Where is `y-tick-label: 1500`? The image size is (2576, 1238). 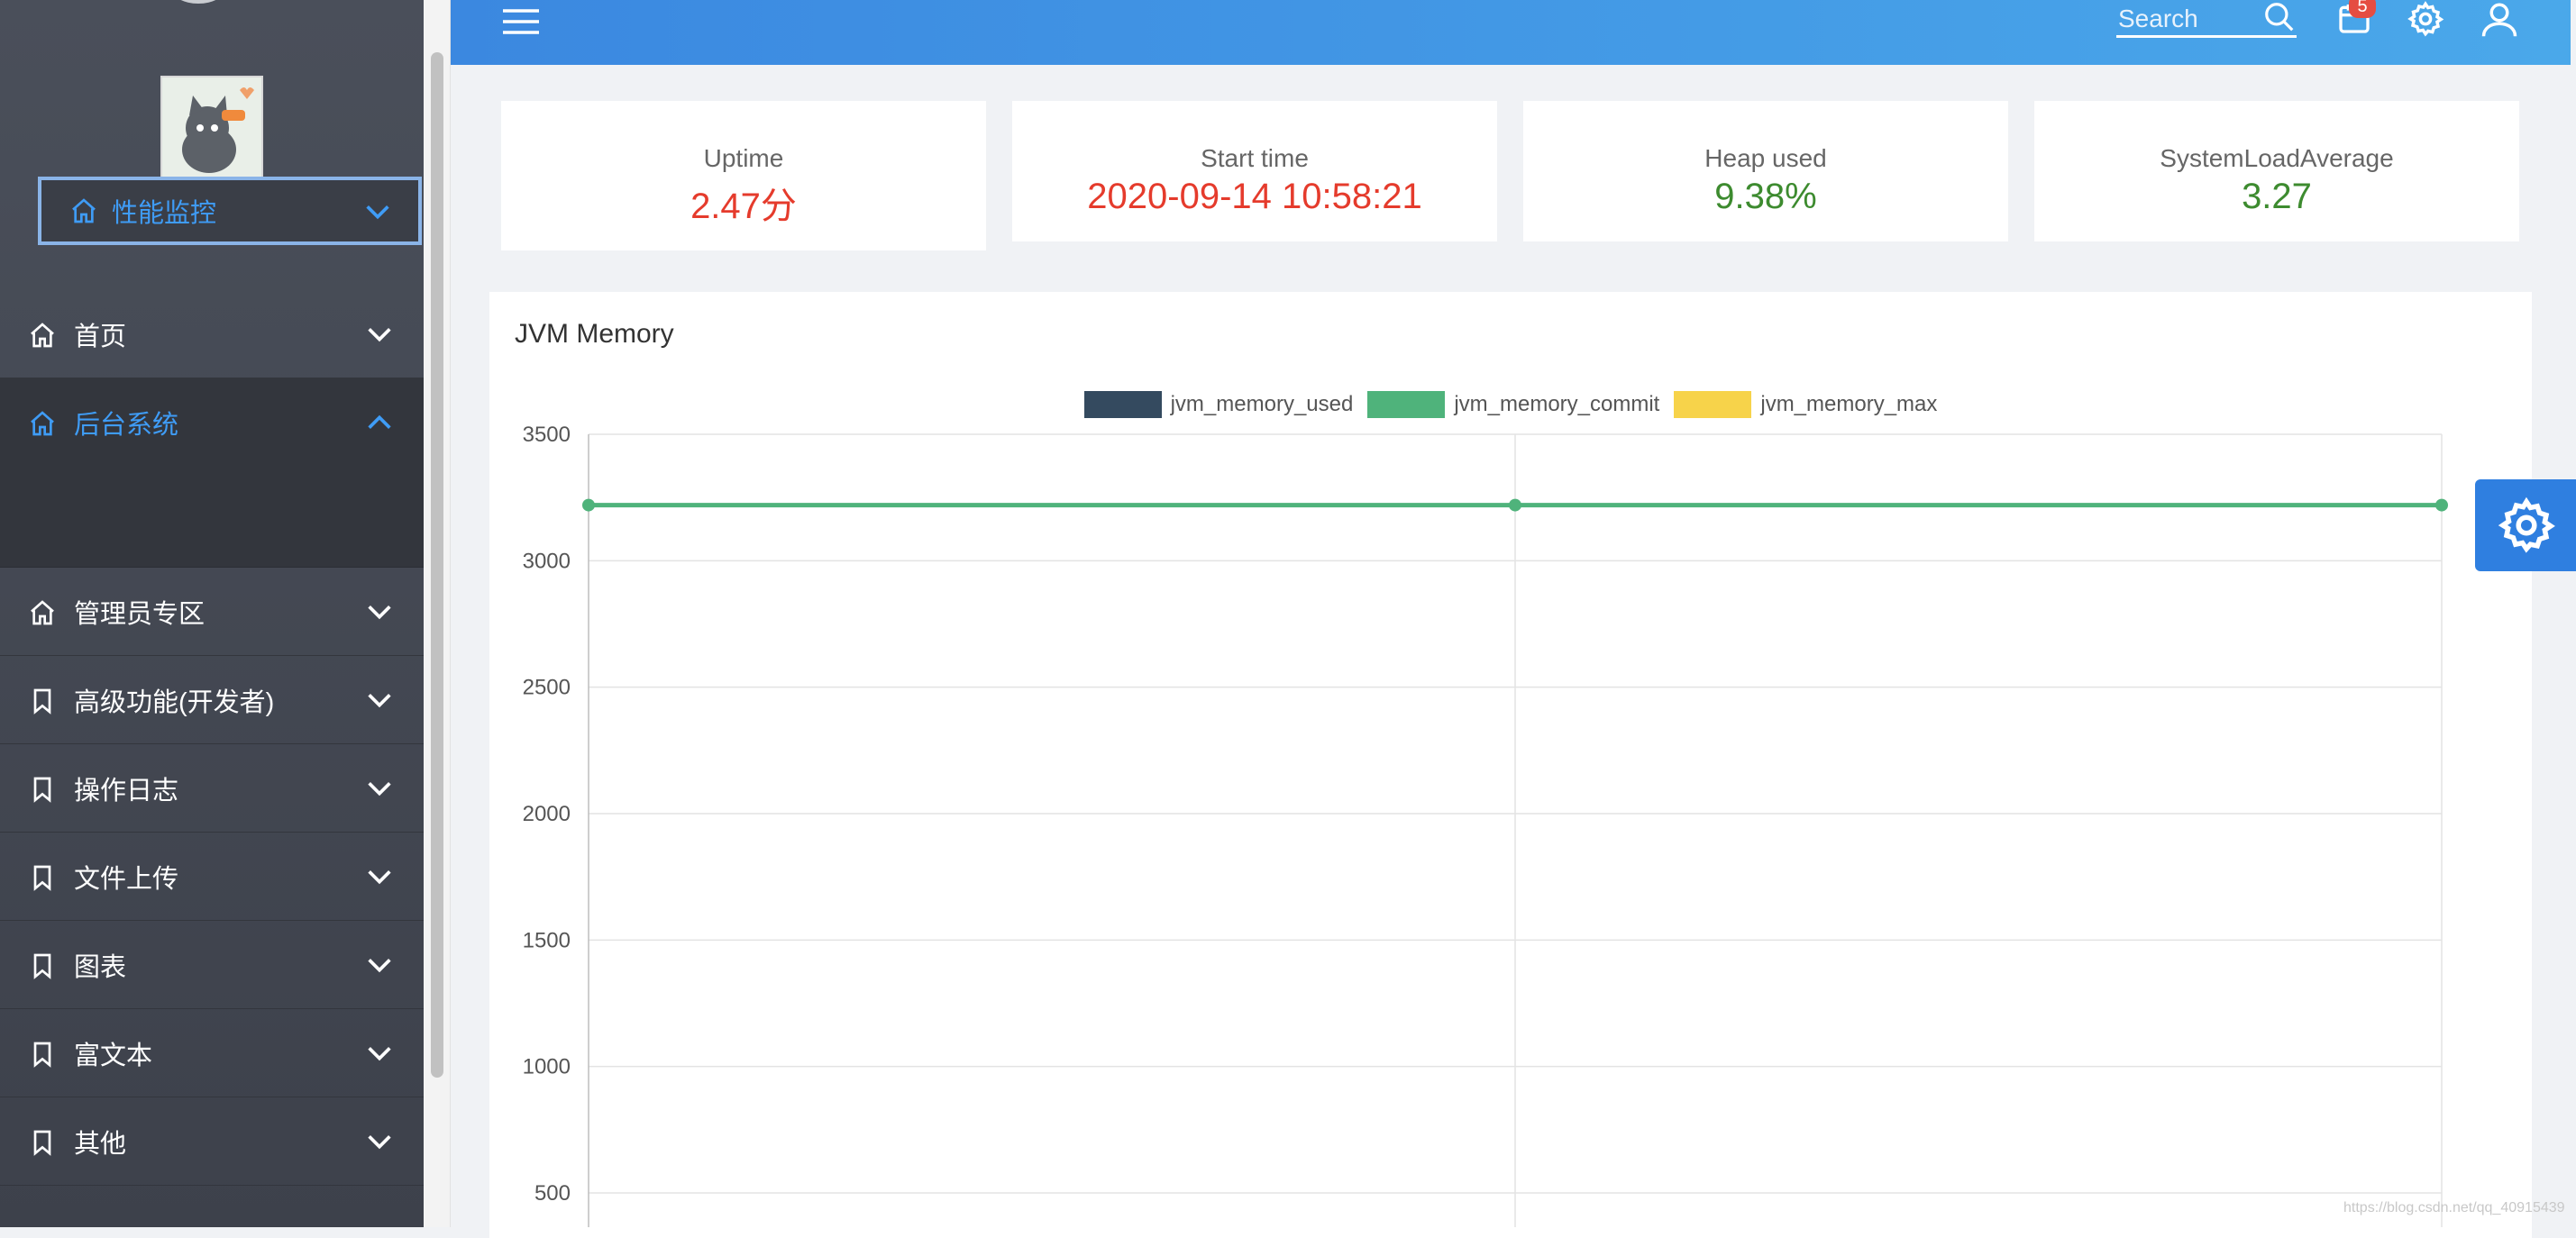 y-tick-label: 1500 is located at coordinates (547, 940).